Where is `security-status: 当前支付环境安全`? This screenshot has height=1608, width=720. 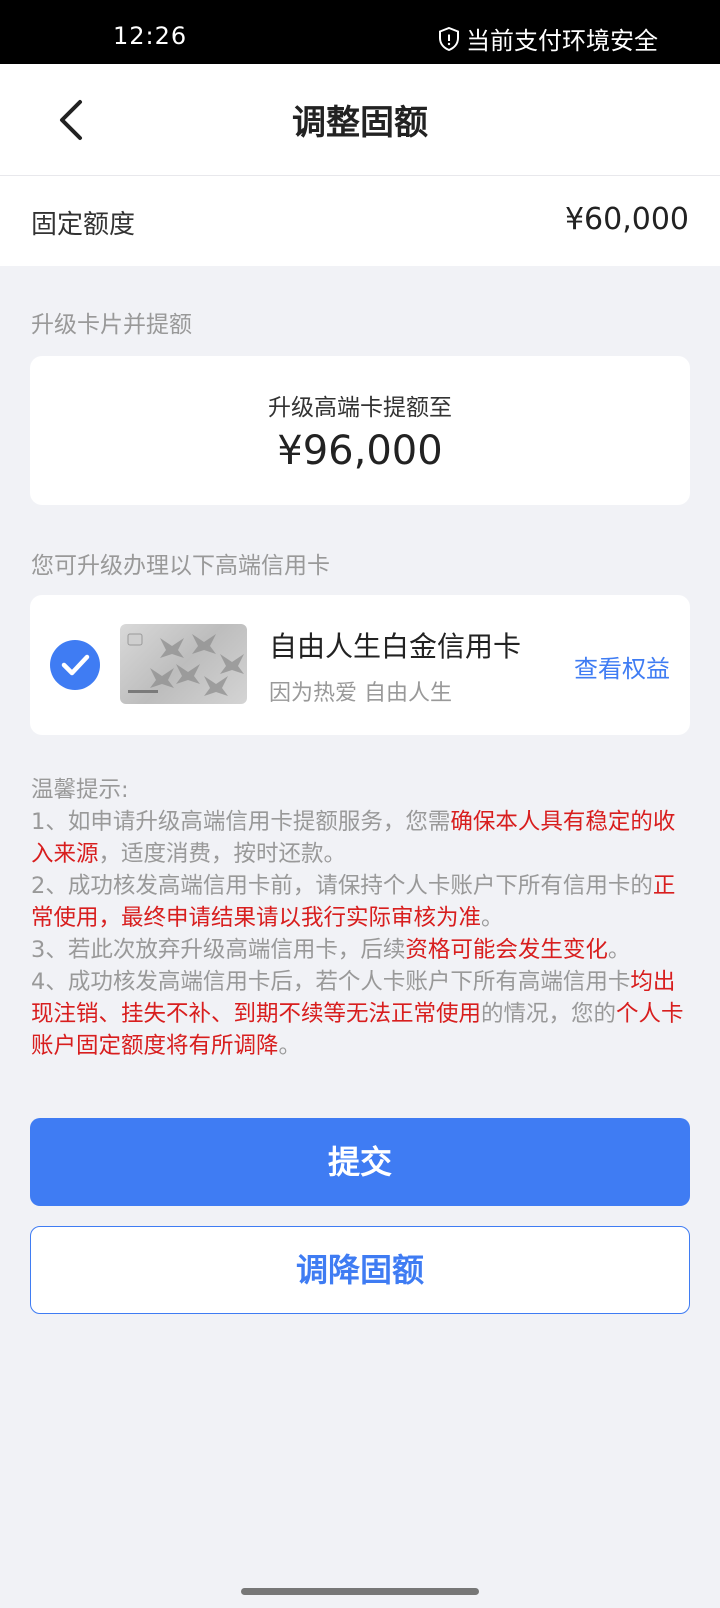
security-status: 当前支付环境安全 is located at coordinates (548, 38).